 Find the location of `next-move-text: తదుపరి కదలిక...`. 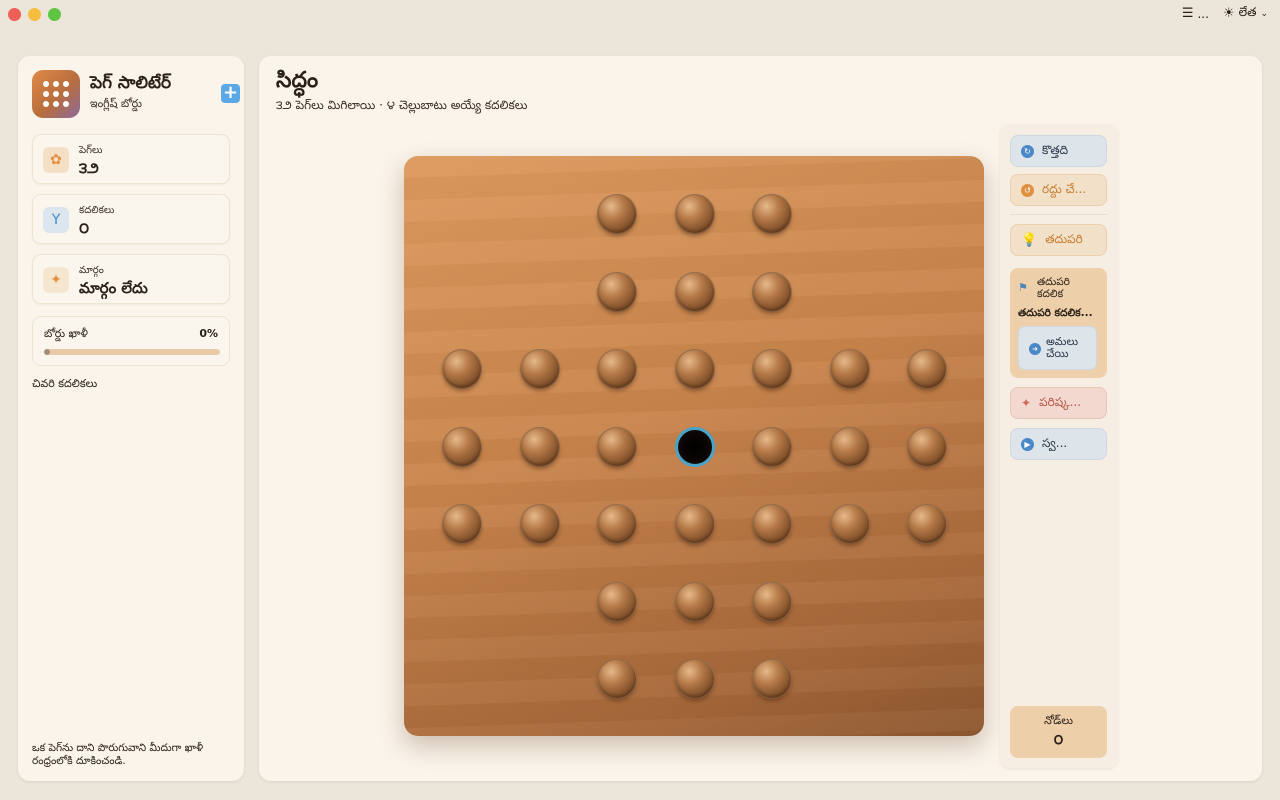

next-move-text: తదుపరి కదలిక... is located at coordinates (1055, 313).